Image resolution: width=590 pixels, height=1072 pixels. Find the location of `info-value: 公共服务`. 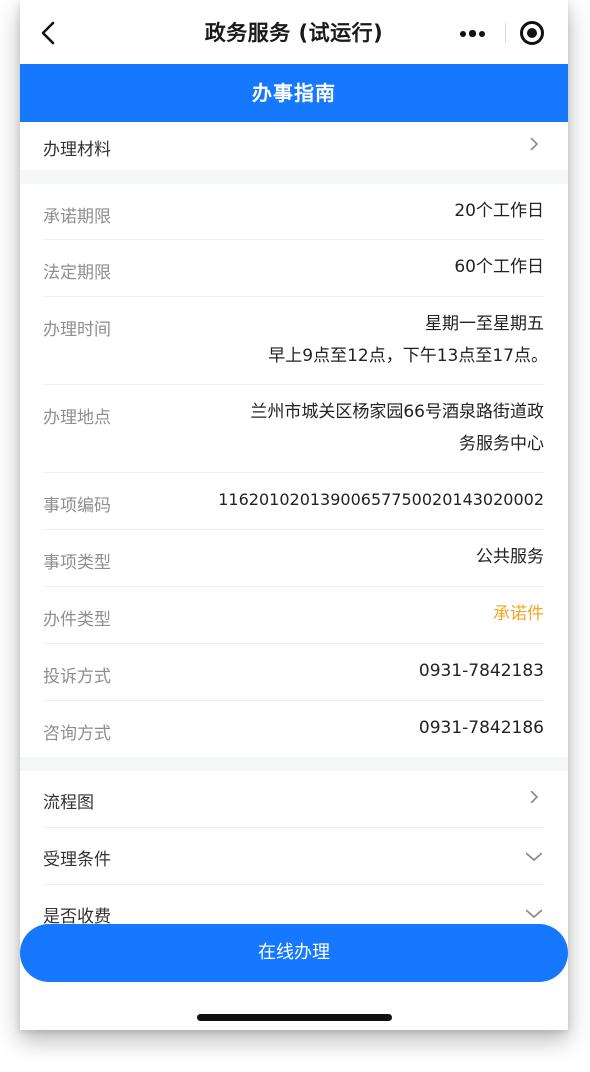

info-value: 公共服务 is located at coordinates (510, 557).